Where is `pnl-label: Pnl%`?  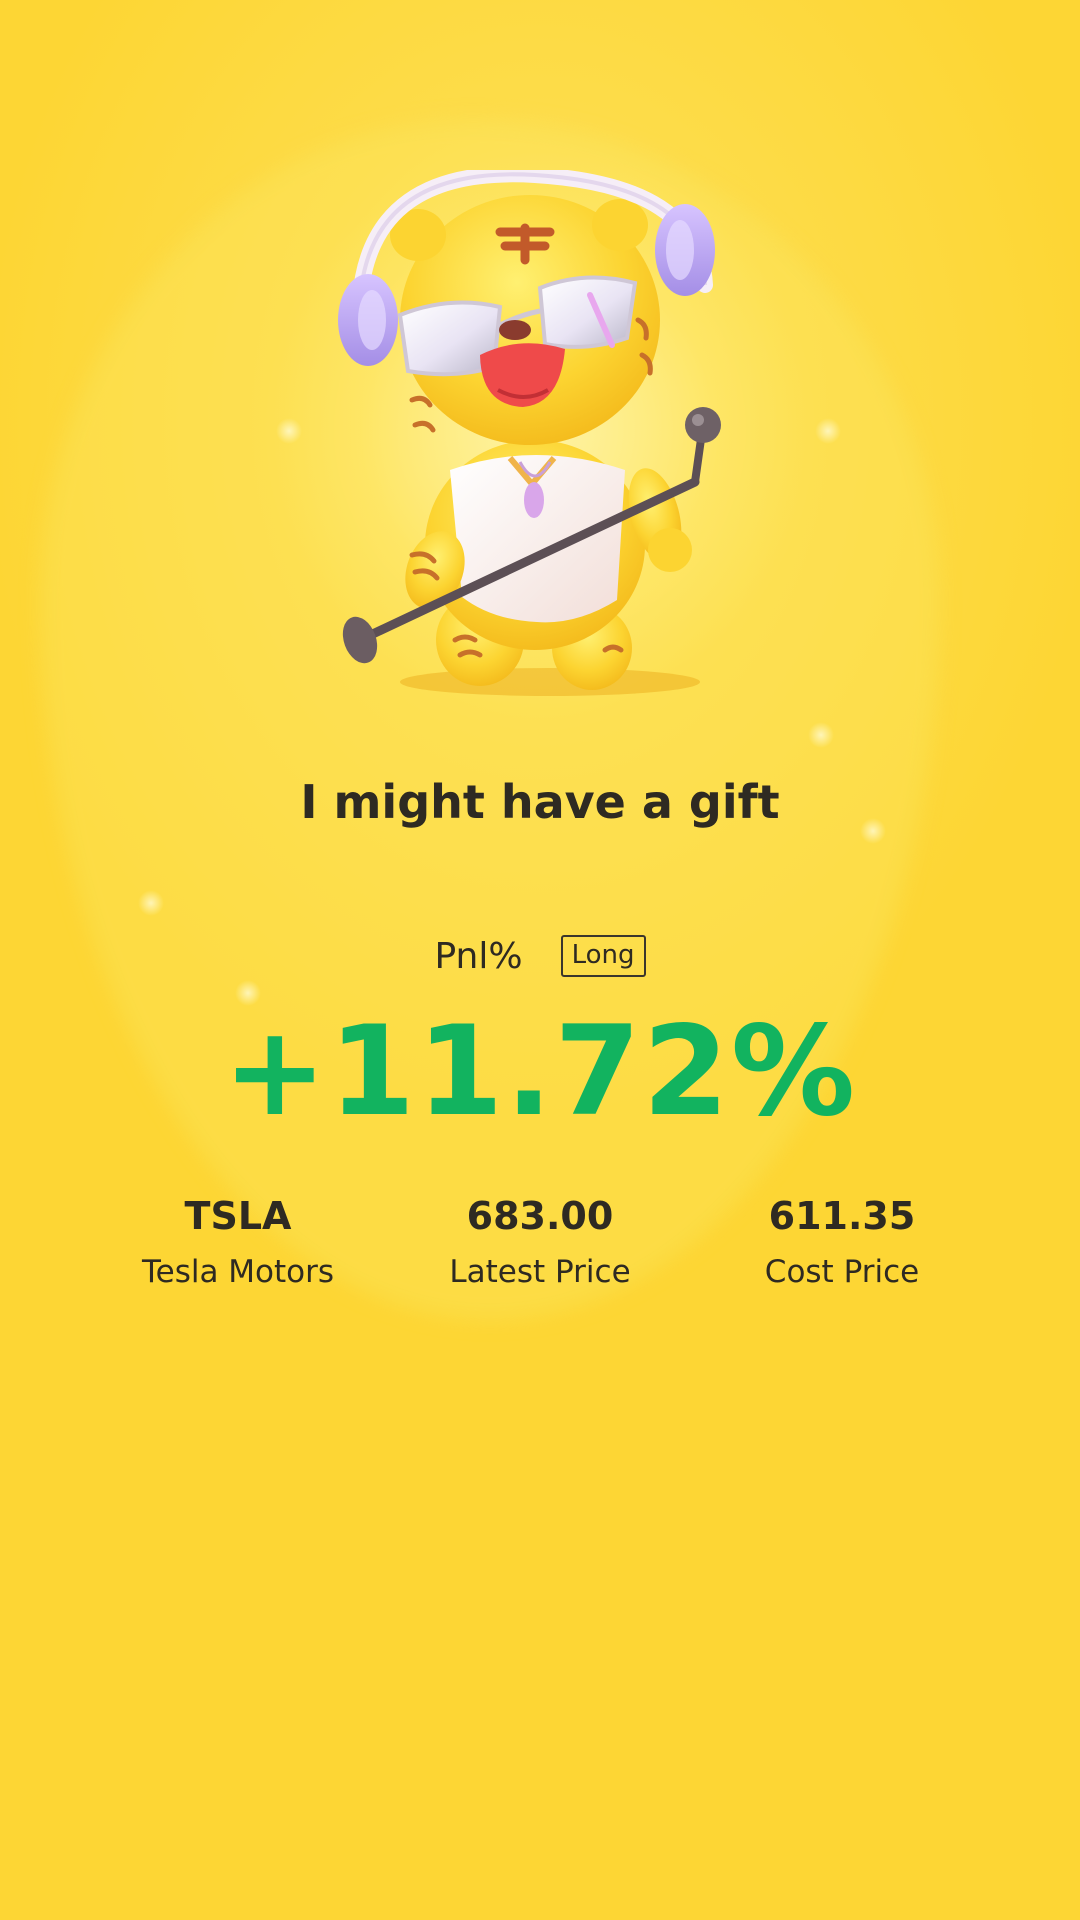
pnl-label: Pnl% is located at coordinates (478, 956).